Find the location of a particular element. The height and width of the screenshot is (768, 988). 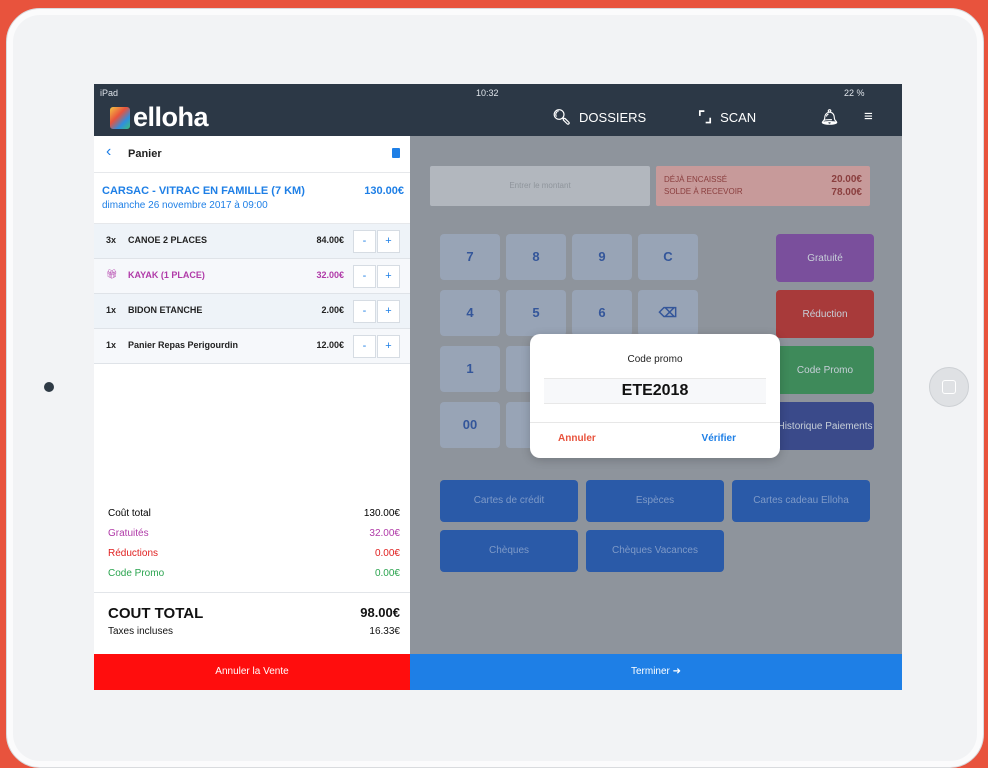

event-price: 130.00€ is located at coordinates (384, 191).